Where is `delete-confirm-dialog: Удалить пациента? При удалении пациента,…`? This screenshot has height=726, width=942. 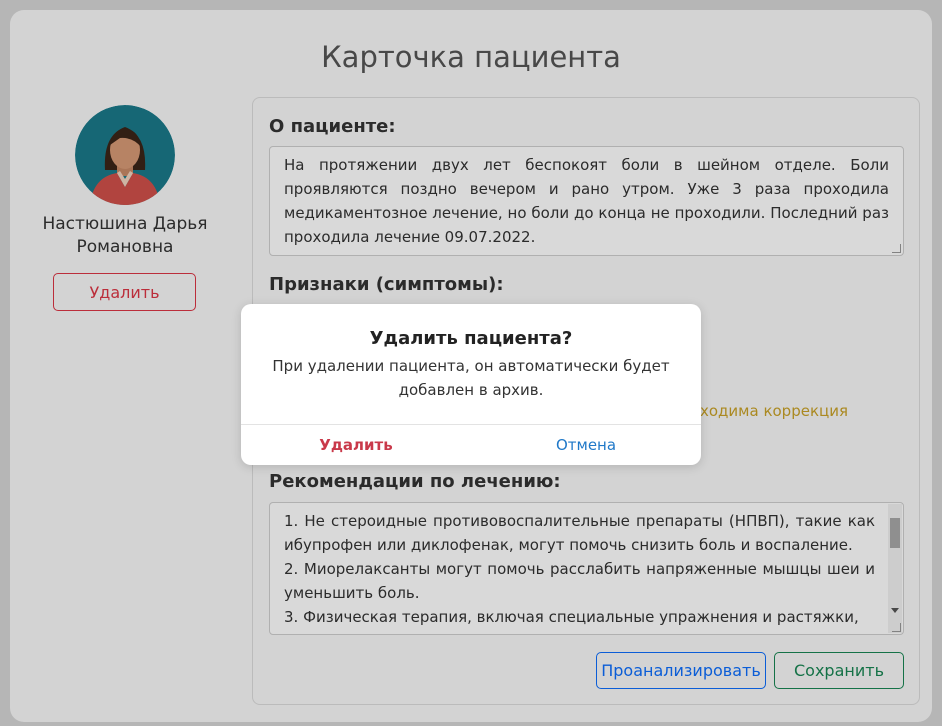 delete-confirm-dialog: Удалить пациента? При удалении пациента,… is located at coordinates (471, 384).